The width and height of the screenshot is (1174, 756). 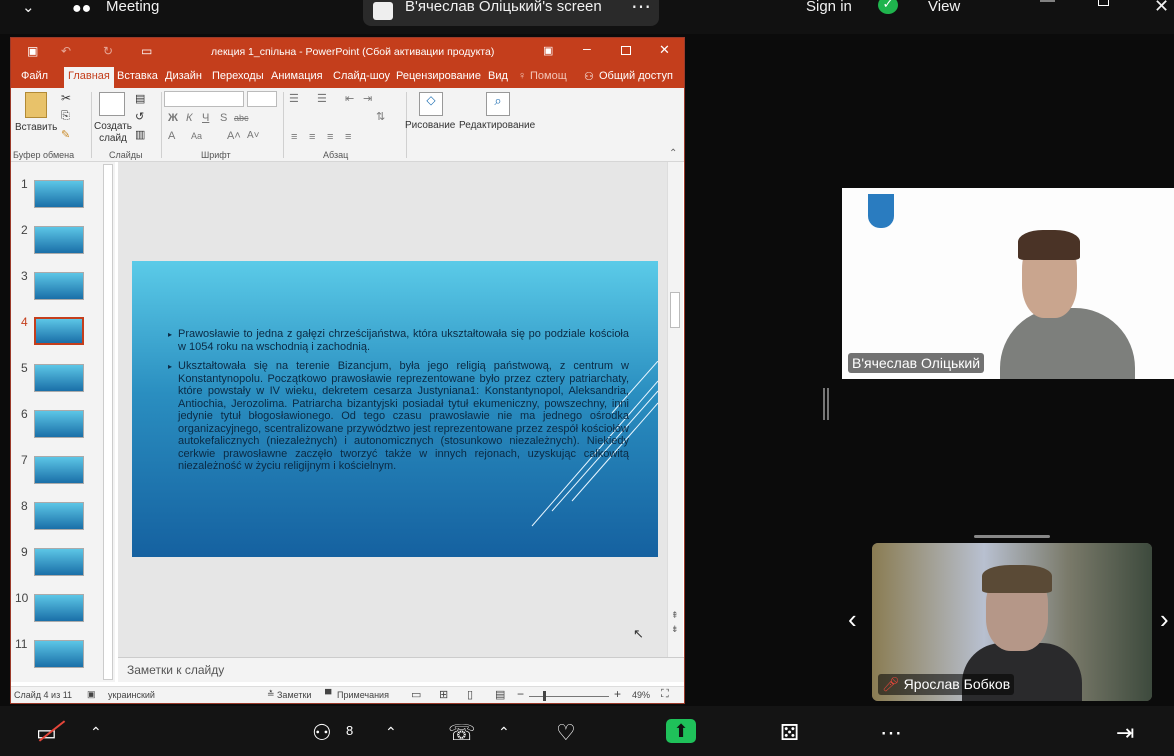 I want to click on chevron-down-icon: ⌄, so click(x=28, y=8).